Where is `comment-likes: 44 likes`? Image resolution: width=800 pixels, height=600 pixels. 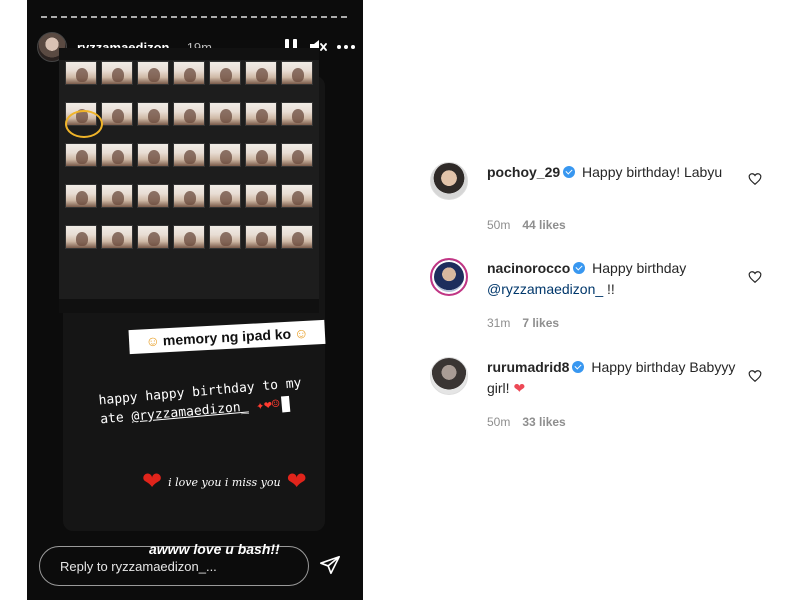 comment-likes: 44 likes is located at coordinates (543, 225).